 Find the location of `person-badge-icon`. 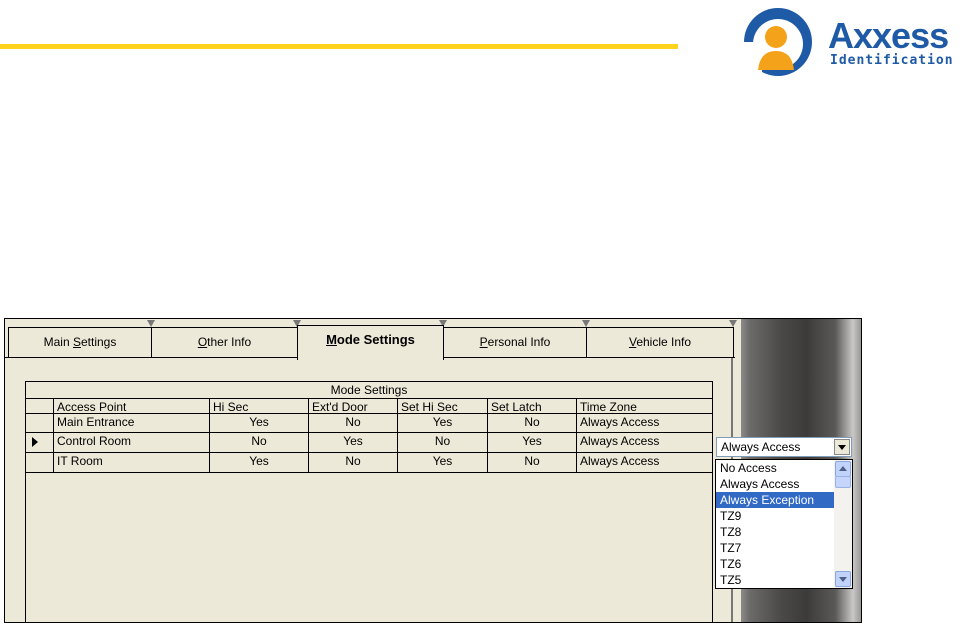

person-badge-icon is located at coordinates (777, 42).